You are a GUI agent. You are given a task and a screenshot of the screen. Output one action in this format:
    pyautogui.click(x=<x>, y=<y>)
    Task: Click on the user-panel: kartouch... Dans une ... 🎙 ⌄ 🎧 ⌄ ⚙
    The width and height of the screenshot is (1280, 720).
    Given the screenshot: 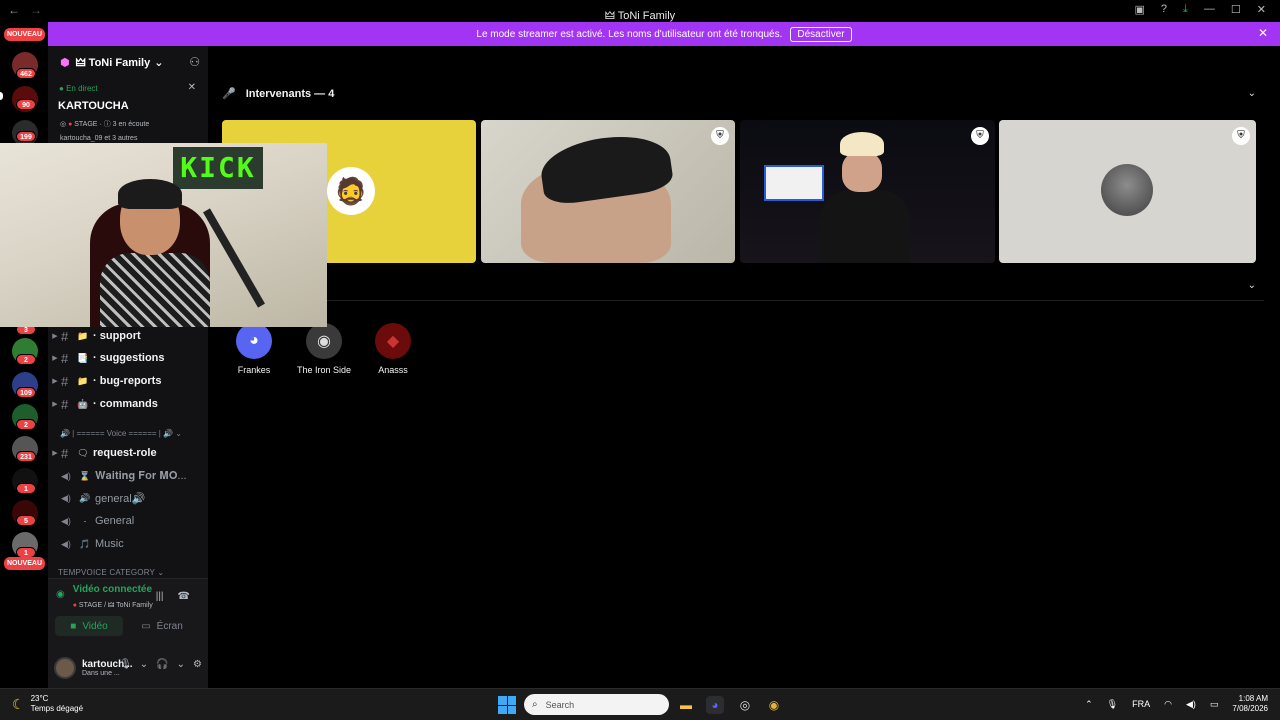 What is the action you would take?
    pyautogui.click(x=129, y=668)
    